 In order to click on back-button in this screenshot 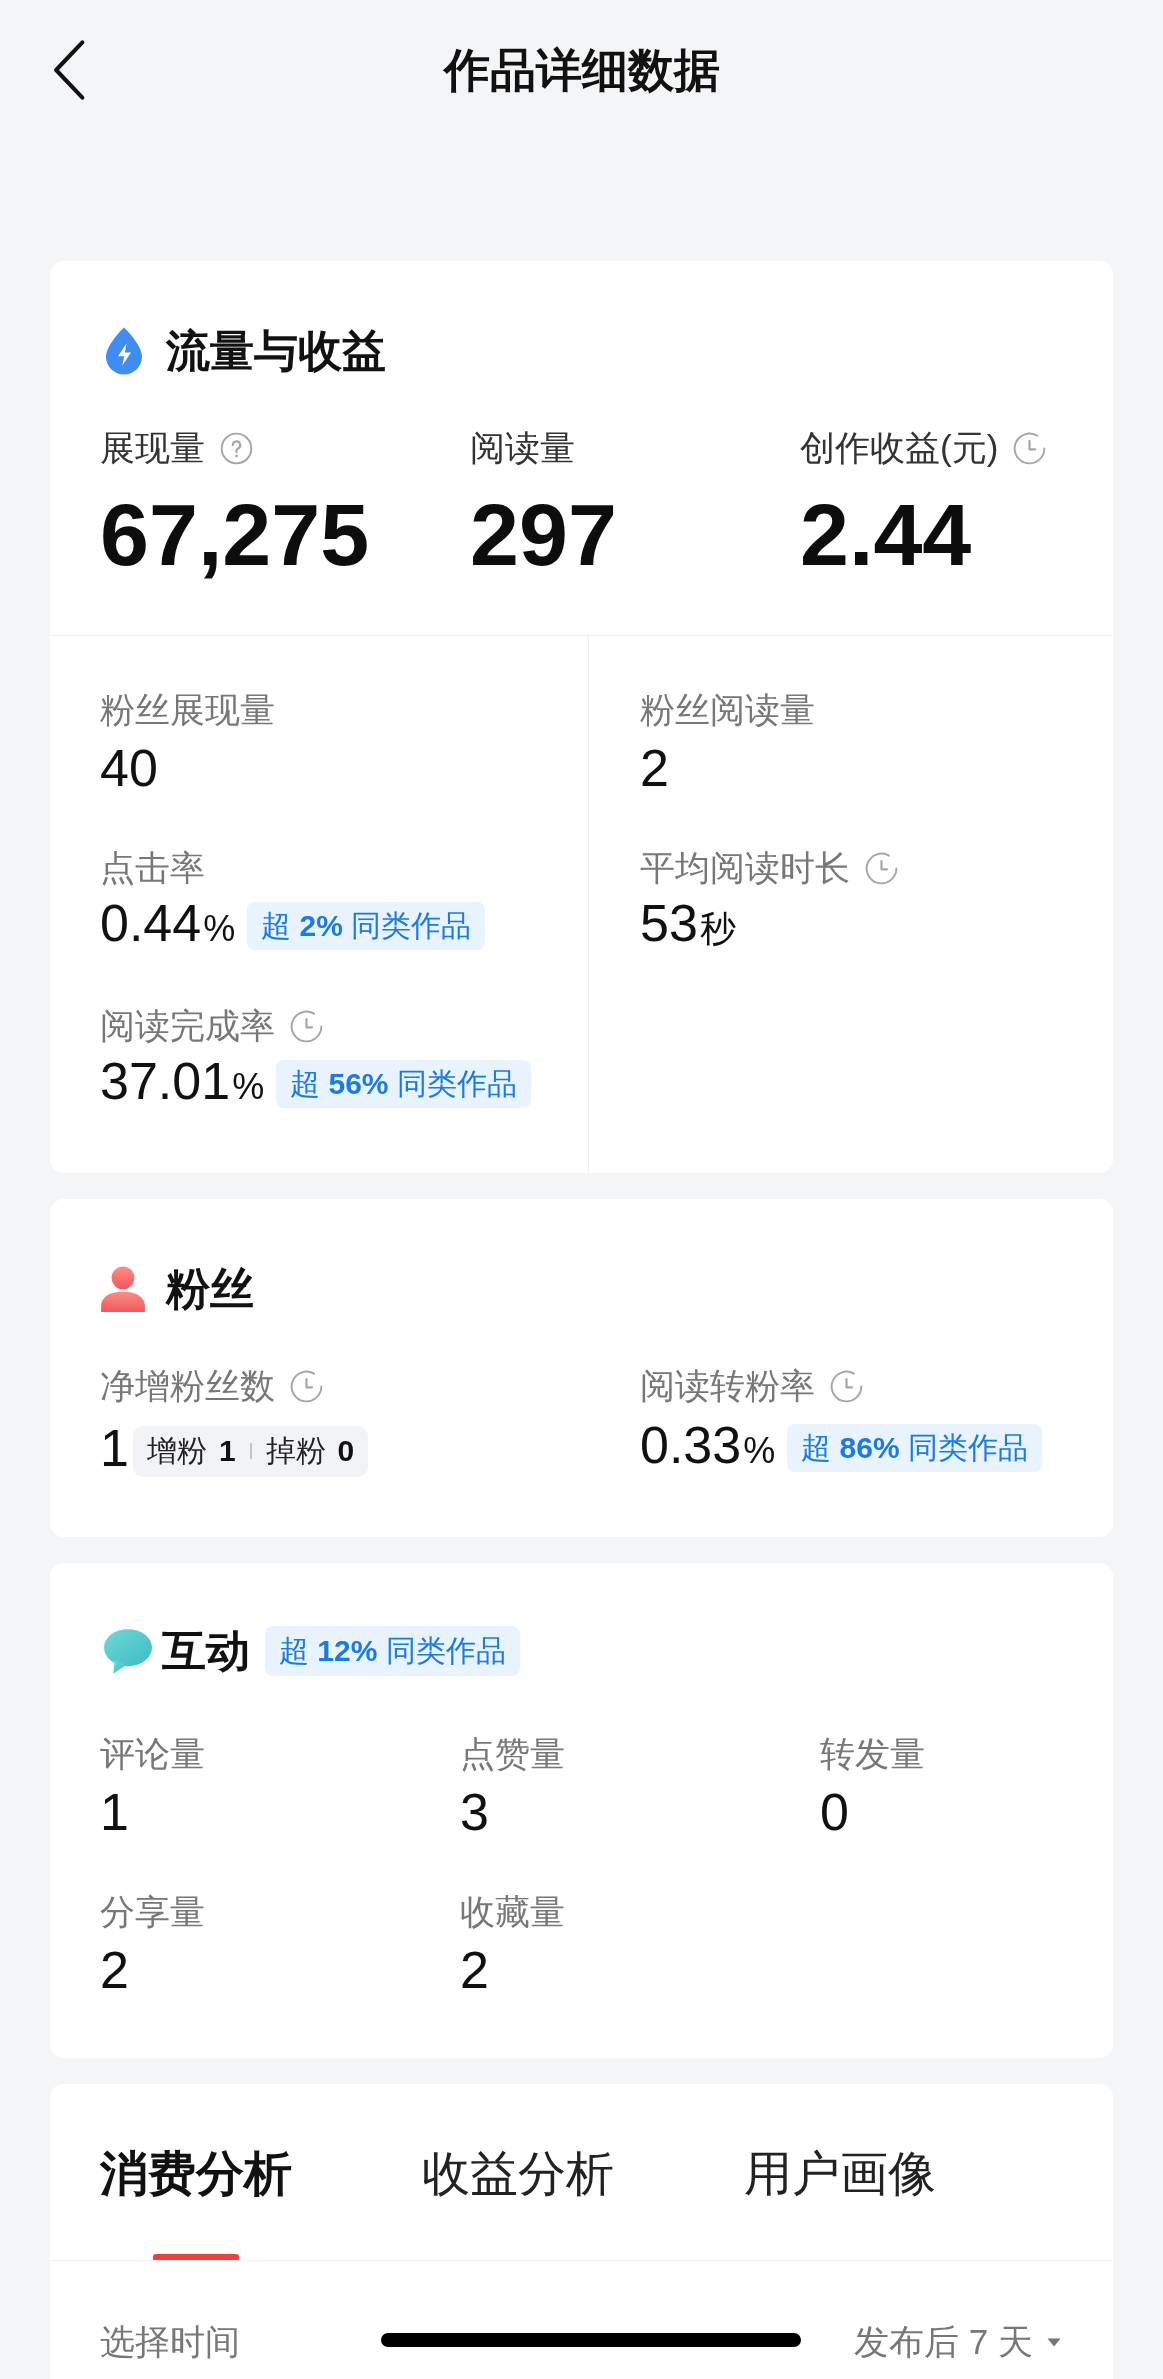, I will do `click(69, 70)`.